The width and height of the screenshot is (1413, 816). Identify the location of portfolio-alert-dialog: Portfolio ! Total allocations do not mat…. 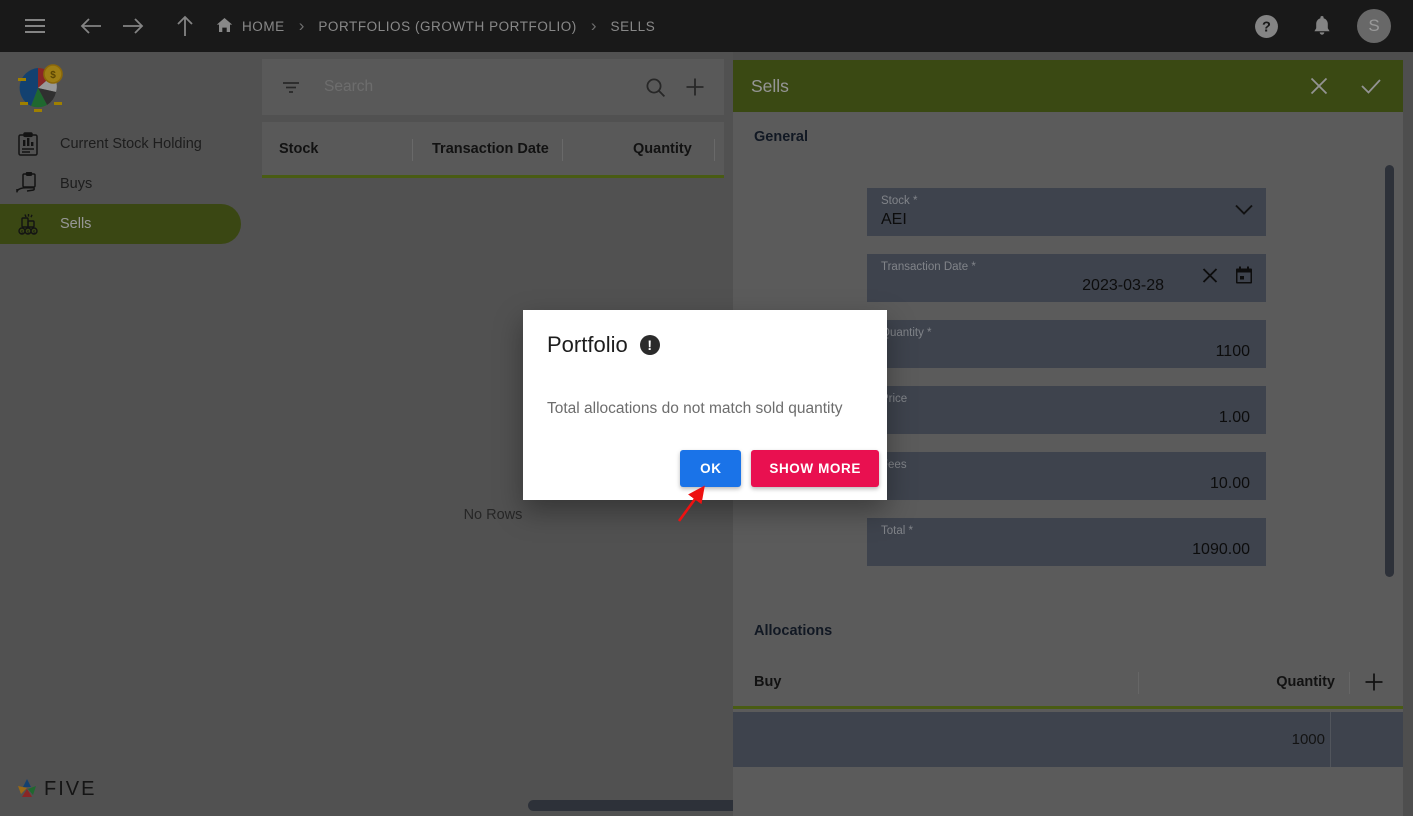
(705, 405).